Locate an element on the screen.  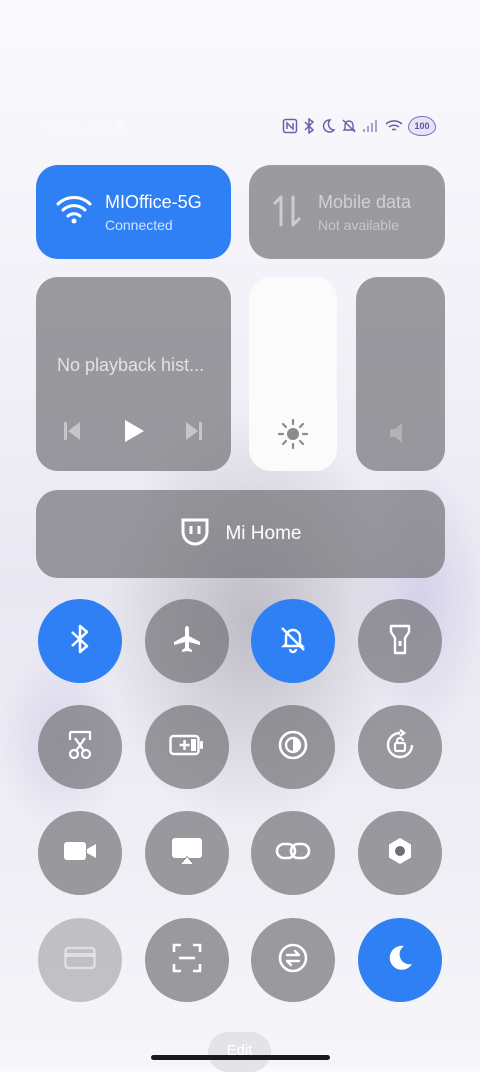
nfc-icon is located at coordinates (290, 126).